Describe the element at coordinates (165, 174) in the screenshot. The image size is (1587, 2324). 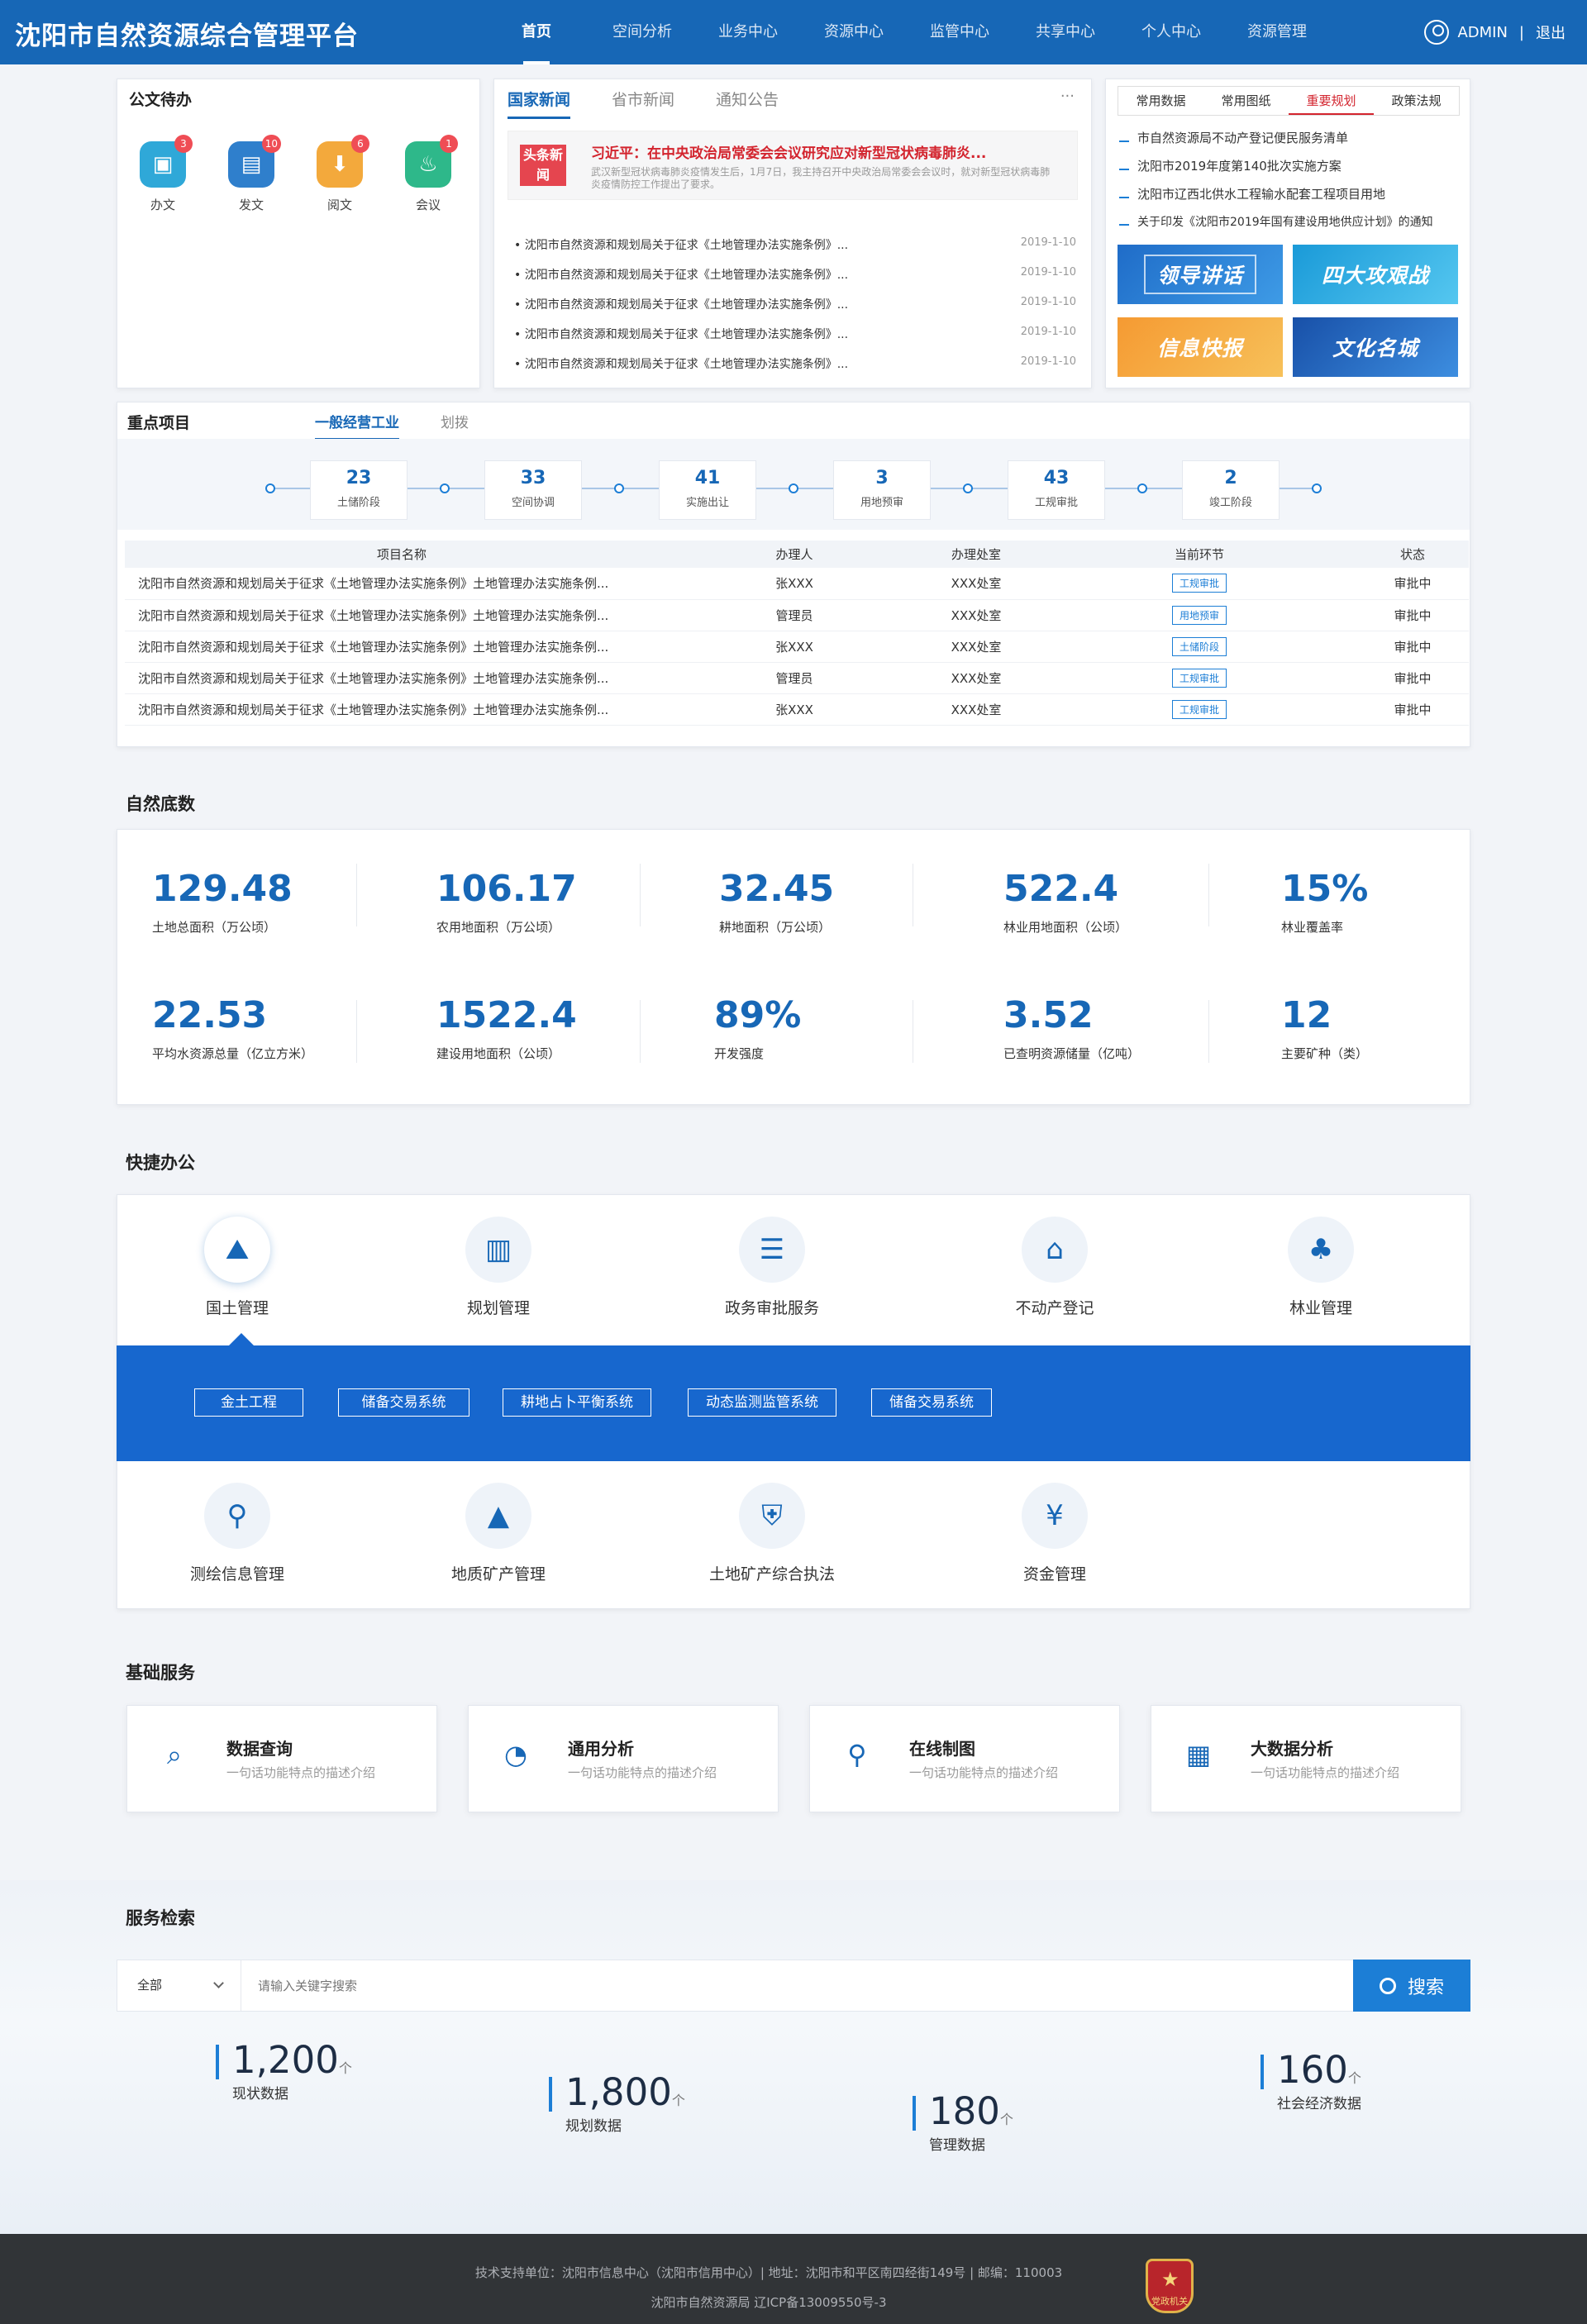
I see `todo-item-handle: ▣ 3 办文` at that location.